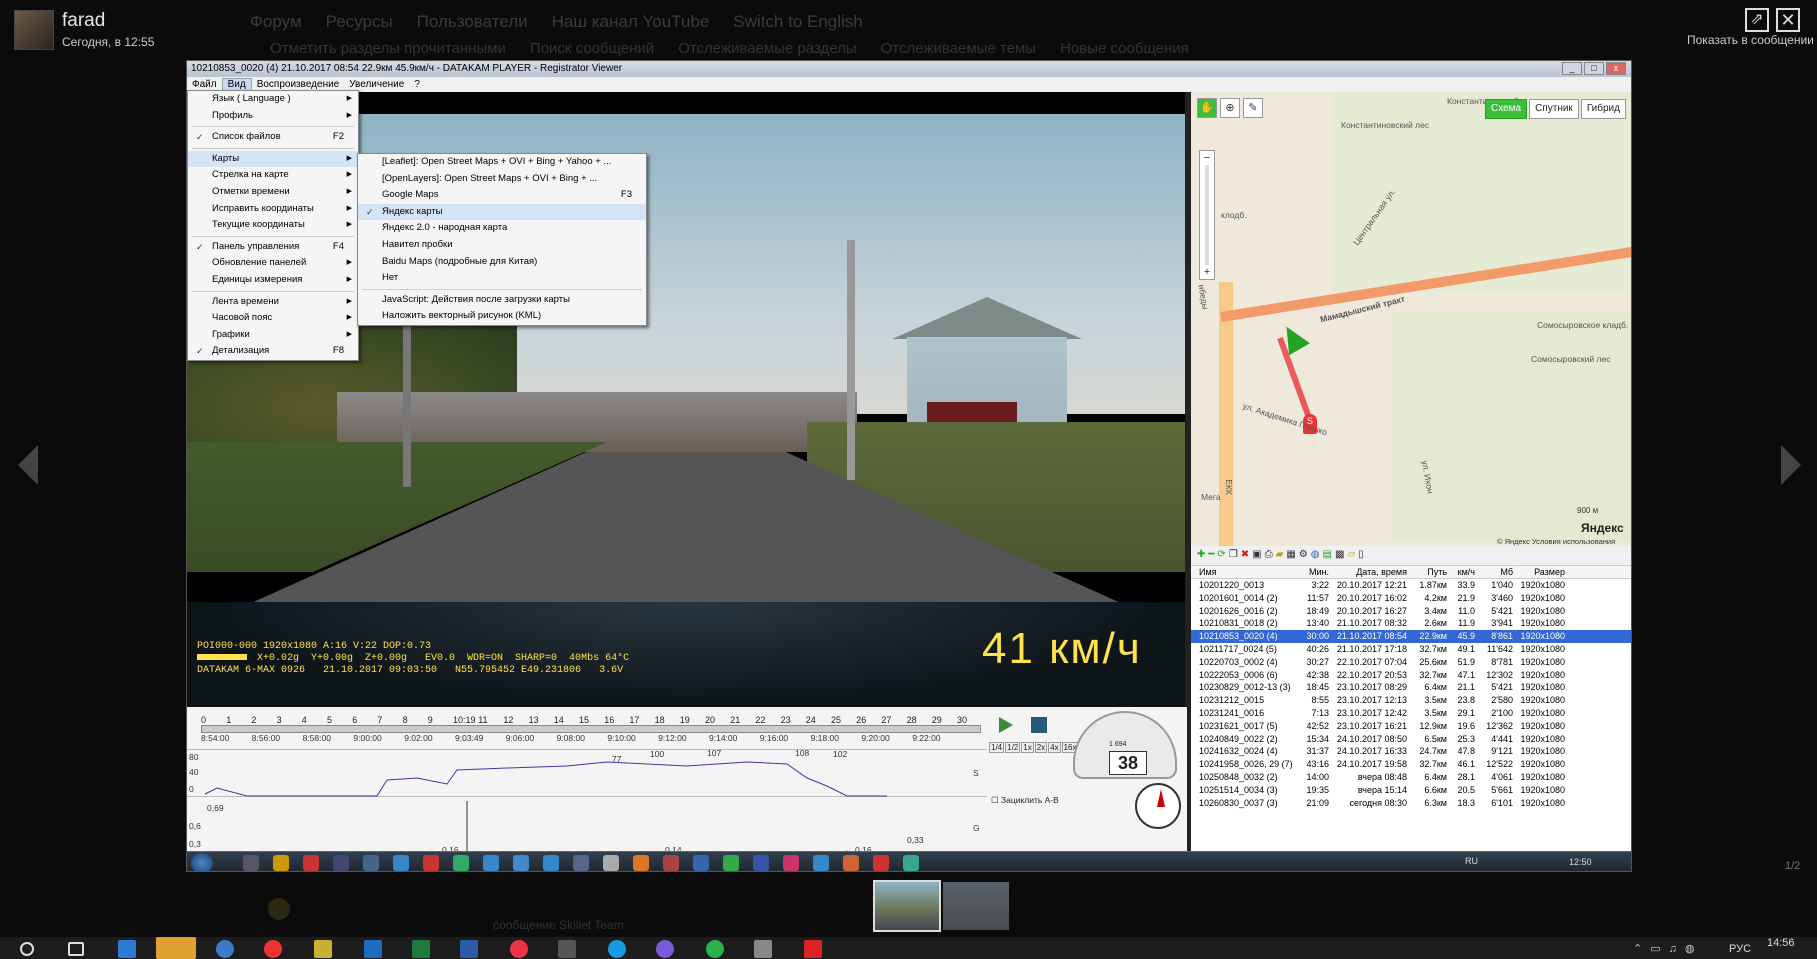 This screenshot has height=959, width=1817. What do you see at coordinates (417, 84) in the screenshot?
I see `menu-help: ?` at bounding box center [417, 84].